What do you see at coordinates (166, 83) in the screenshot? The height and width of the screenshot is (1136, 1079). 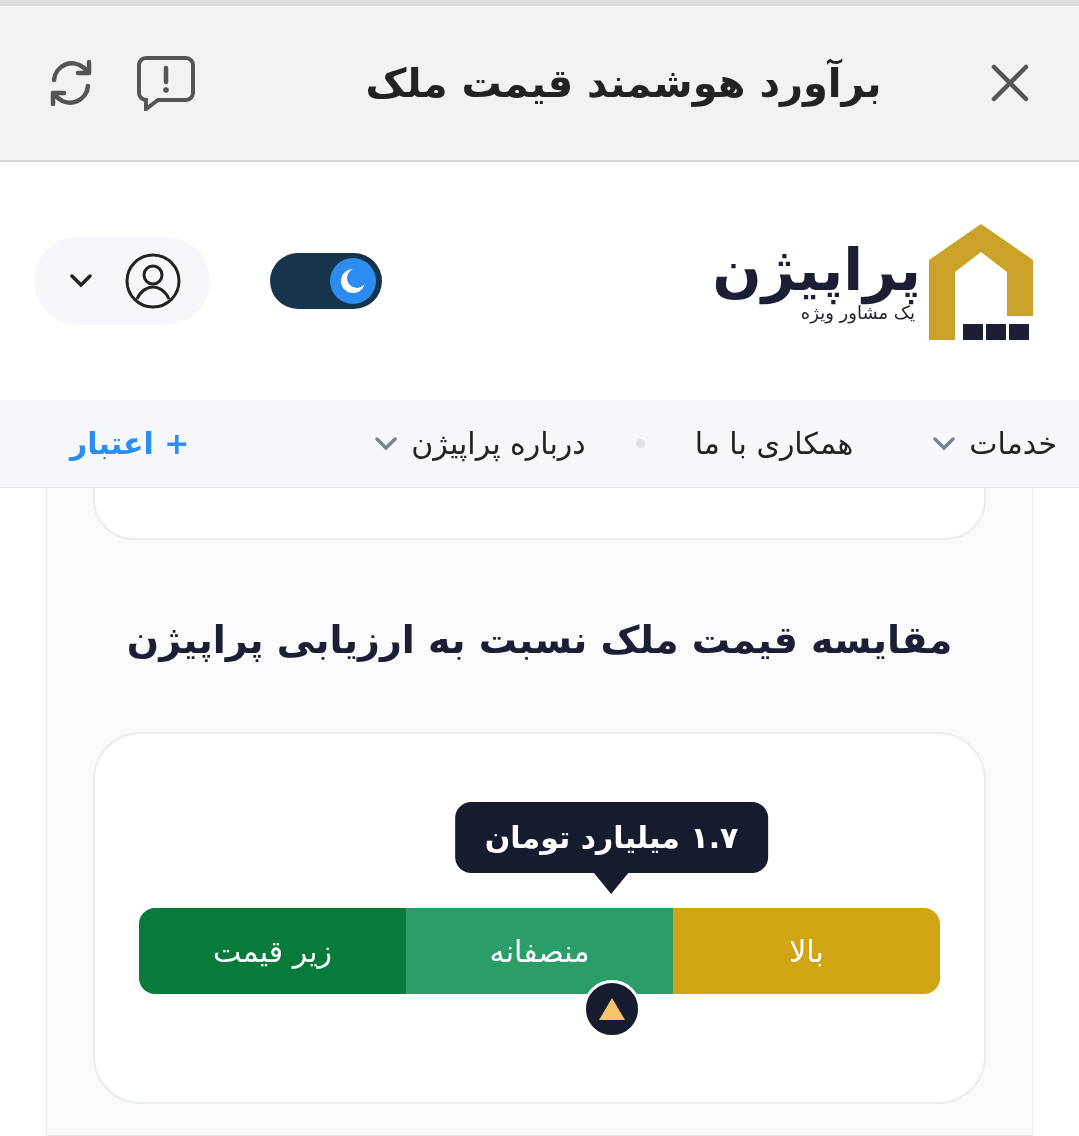 I see `feedback-button` at bounding box center [166, 83].